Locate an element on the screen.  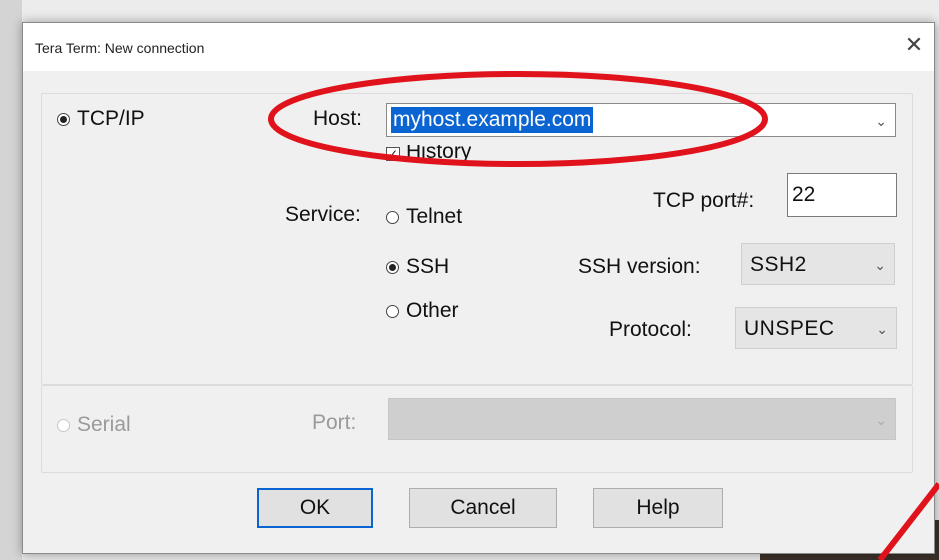
checkbox-checked-icon: ✓ is located at coordinates (393, 154).